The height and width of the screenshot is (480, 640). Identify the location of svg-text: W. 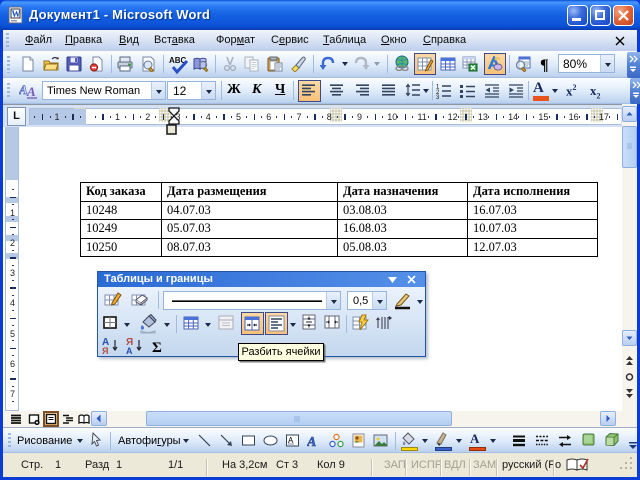
(16, 14).